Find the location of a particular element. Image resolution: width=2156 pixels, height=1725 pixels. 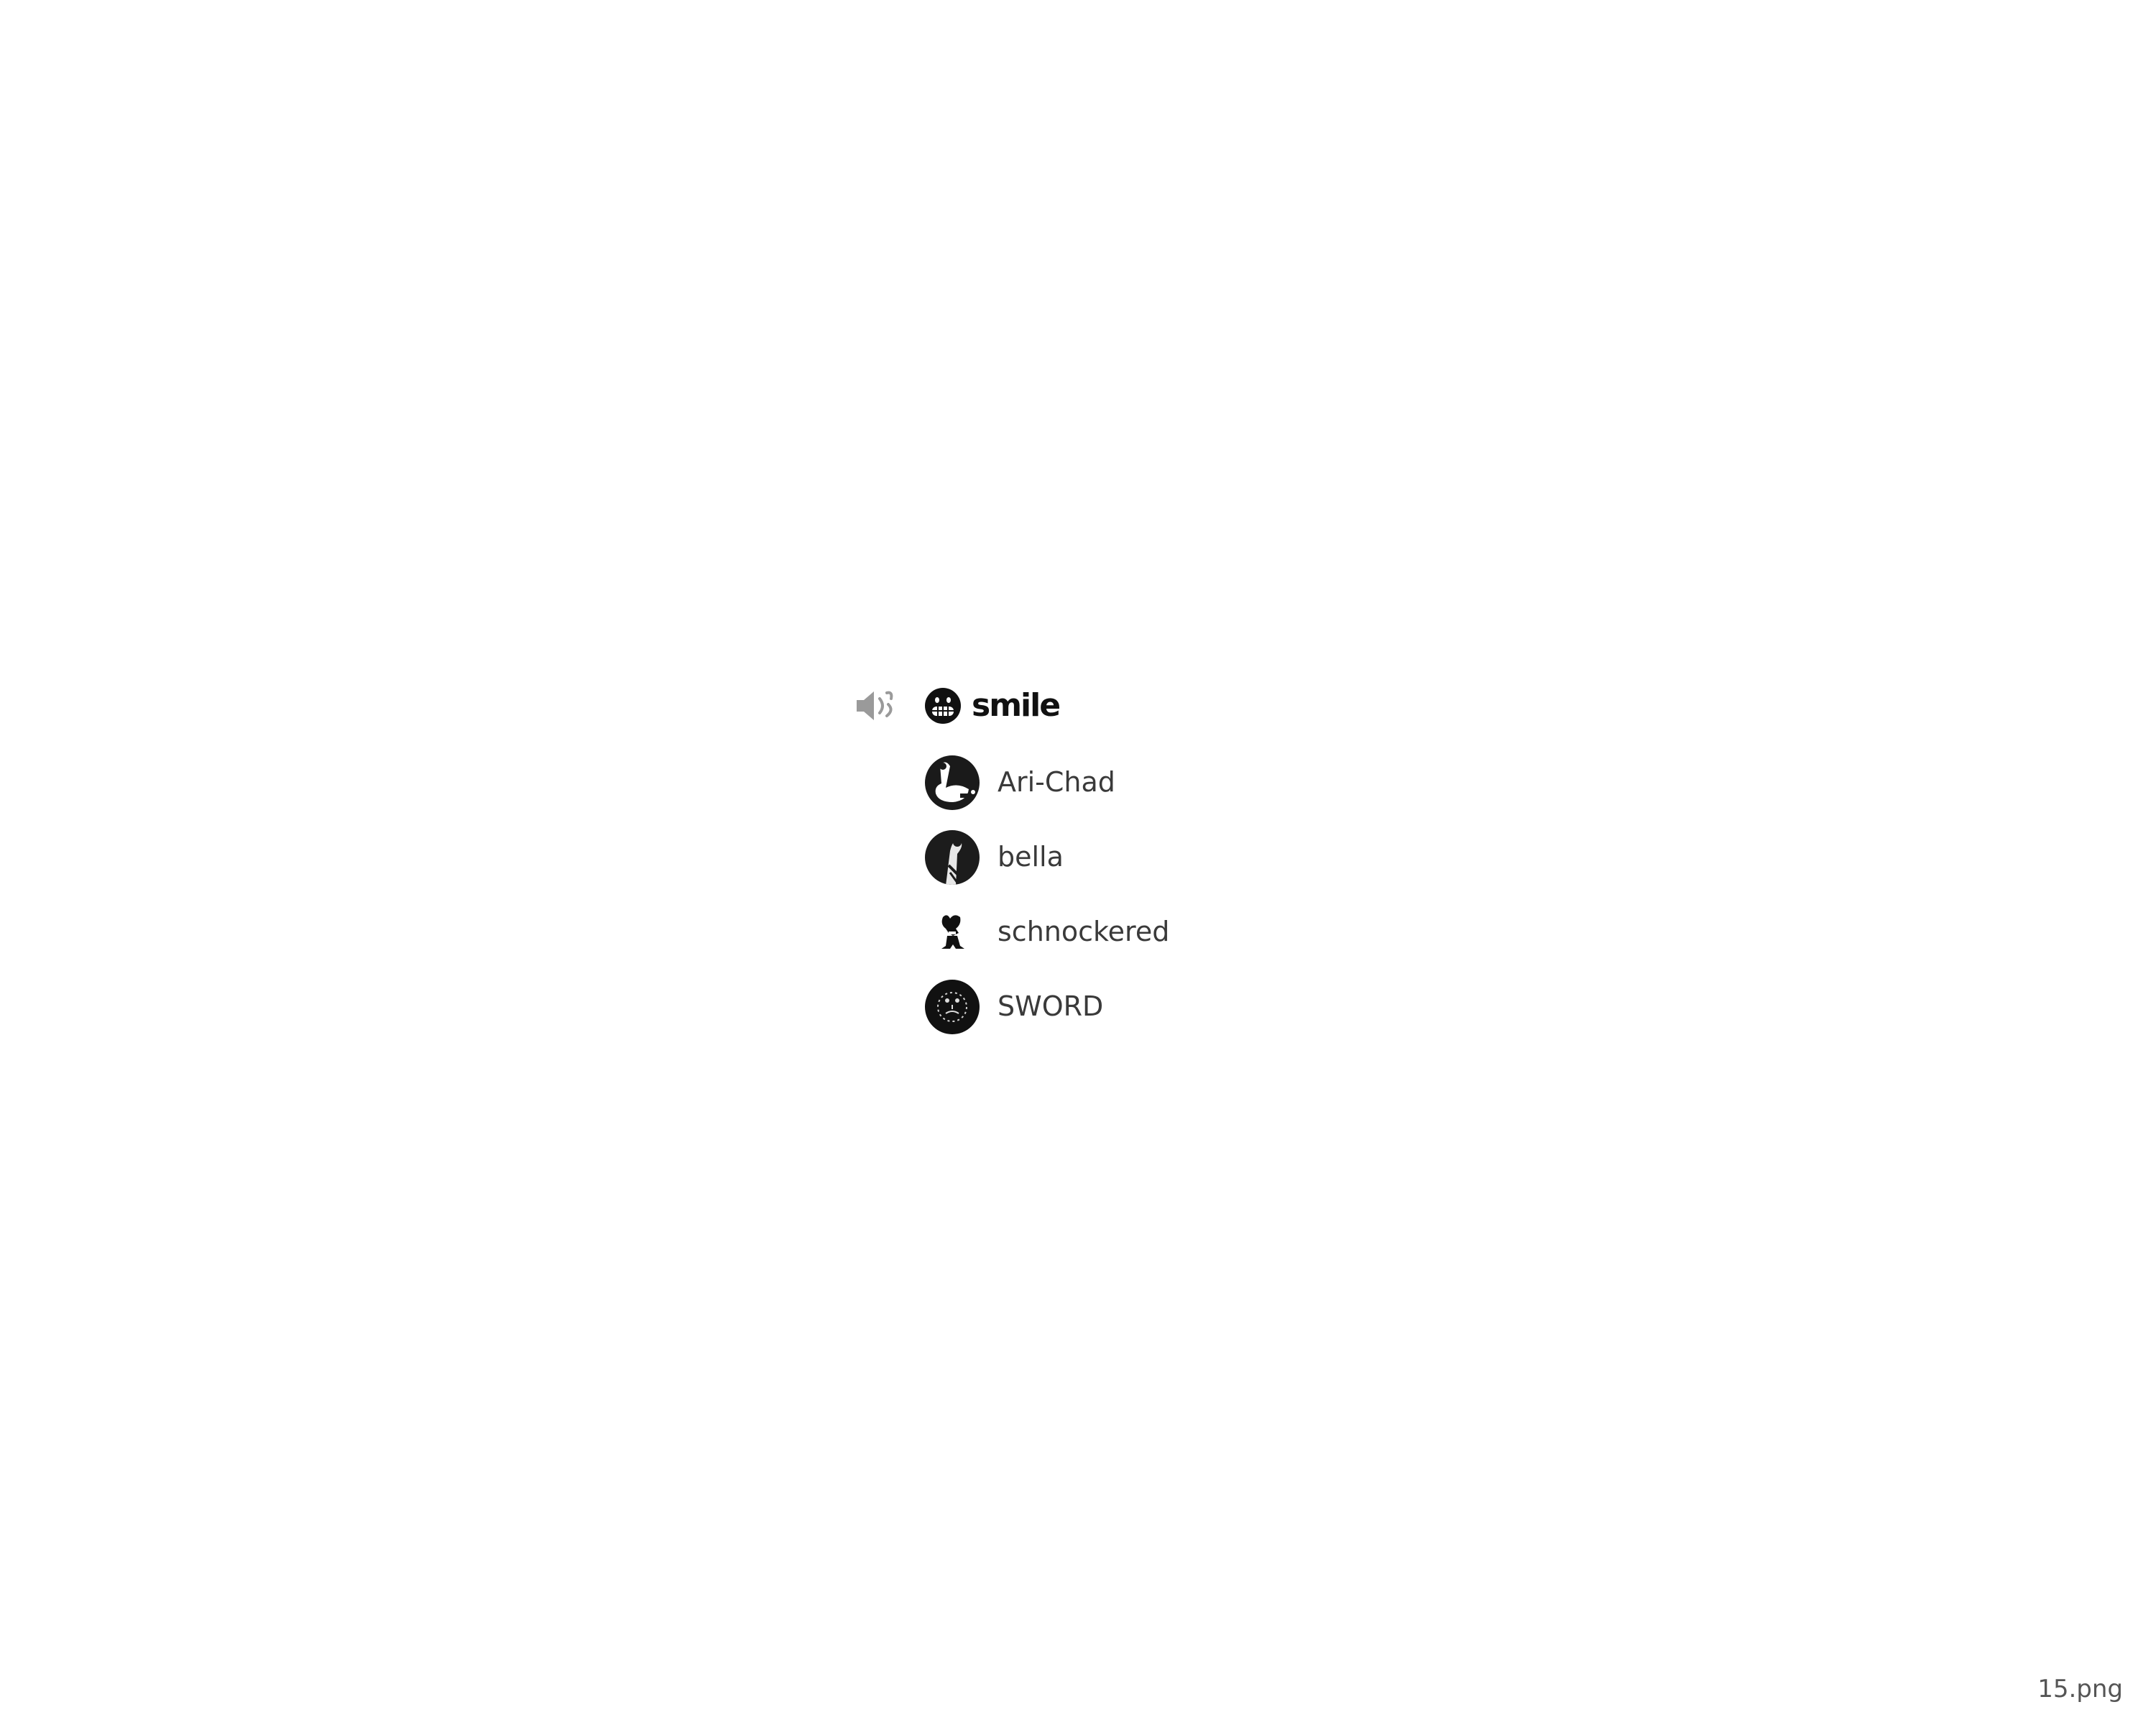

voice-channel: smile Ari-Chad bella schnockered SWORD is located at coordinates (1042, 858).